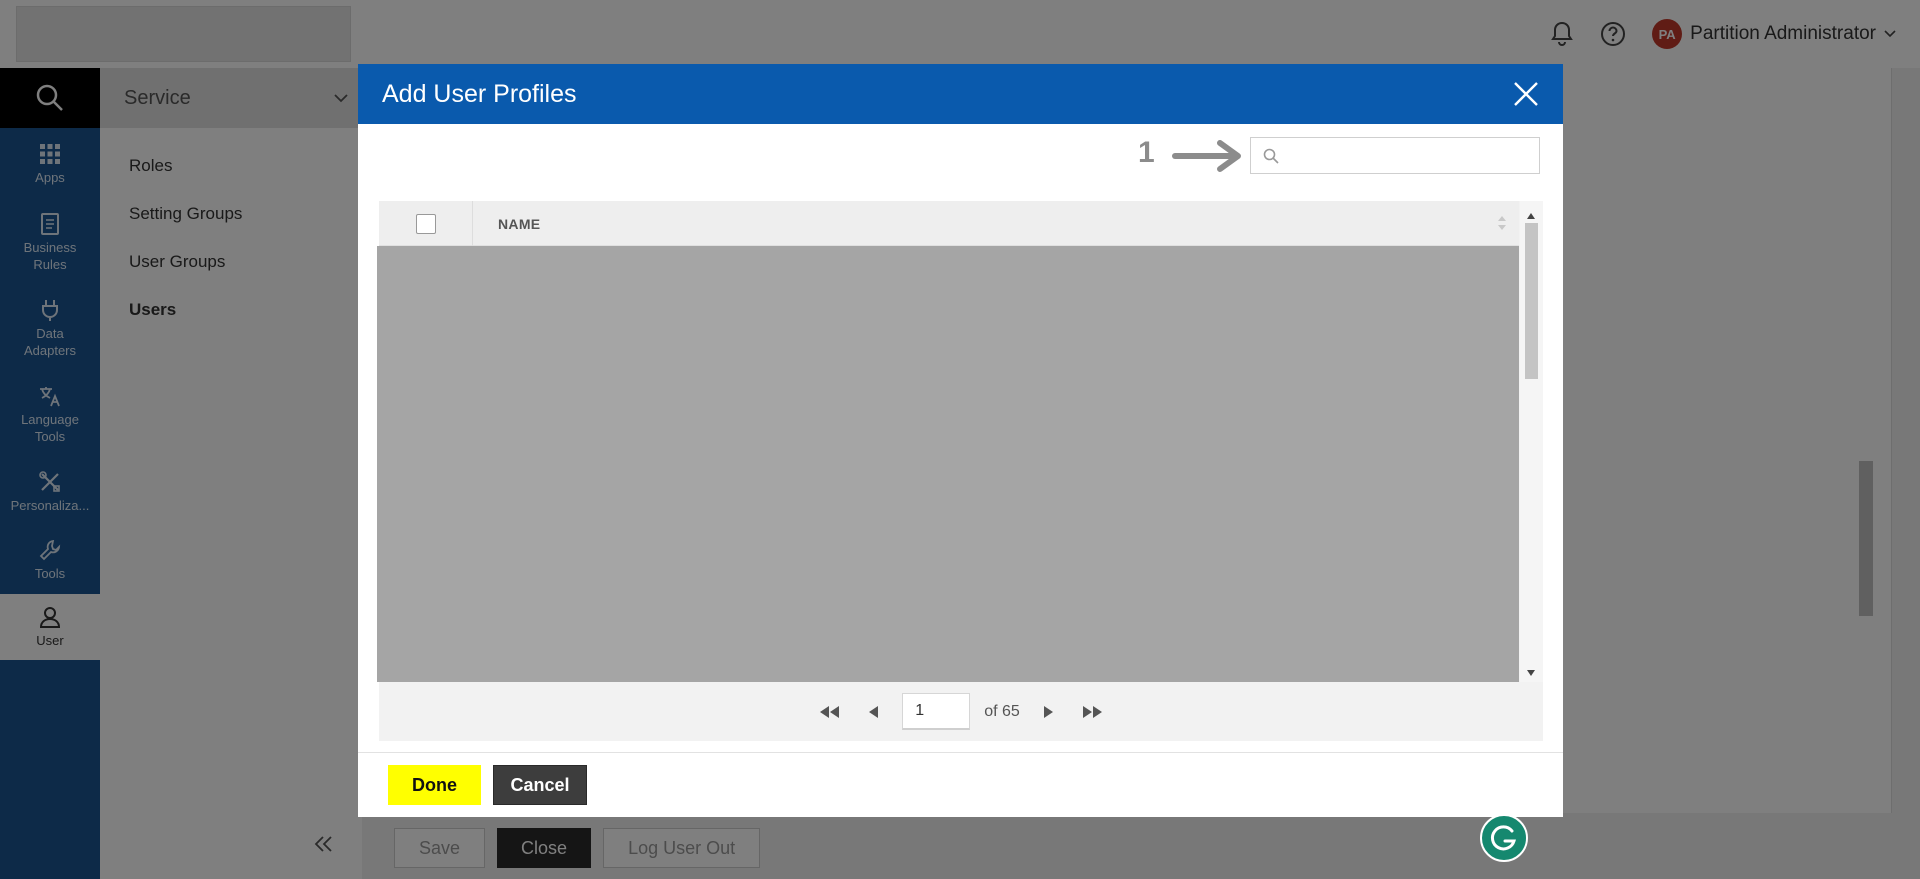 This screenshot has width=1920, height=879. Describe the element at coordinates (1531, 301) in the screenshot. I see `scroll-thumb` at that location.